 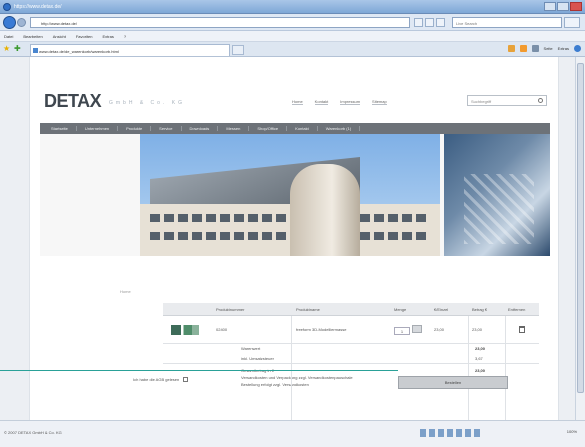 I want to click on building-tower, so click(x=325, y=210).